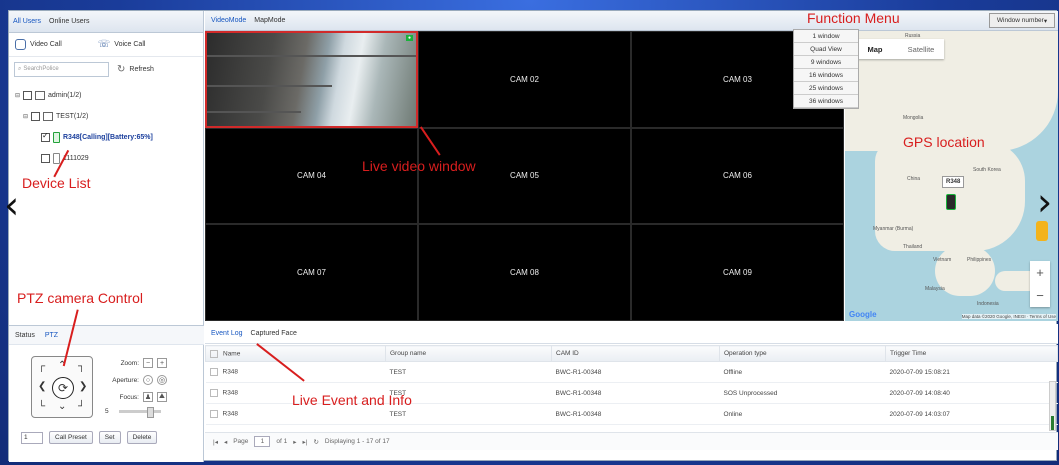 This screenshot has width=1059, height=465. Describe the element at coordinates (63, 388) in the screenshot. I see `ptz-center-icon: ⟳` at that location.